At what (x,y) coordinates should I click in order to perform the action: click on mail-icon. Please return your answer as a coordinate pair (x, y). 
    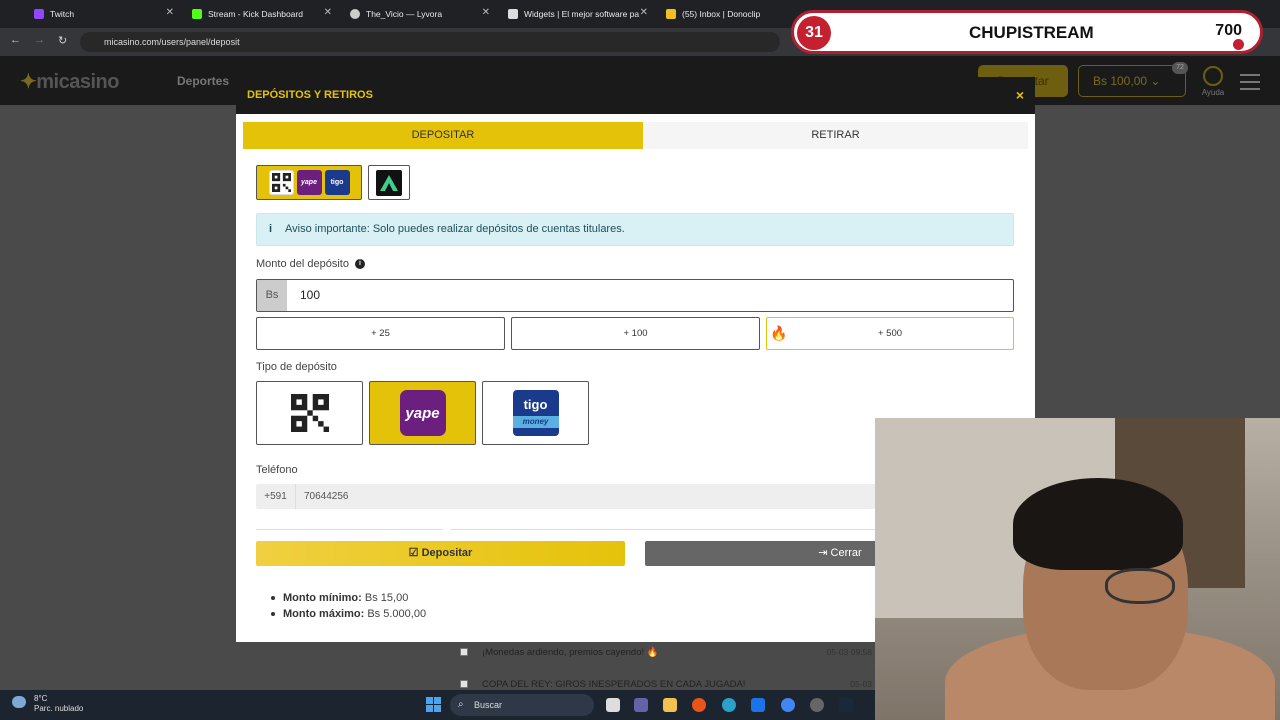
    Looking at the image, I should click on (758, 705).